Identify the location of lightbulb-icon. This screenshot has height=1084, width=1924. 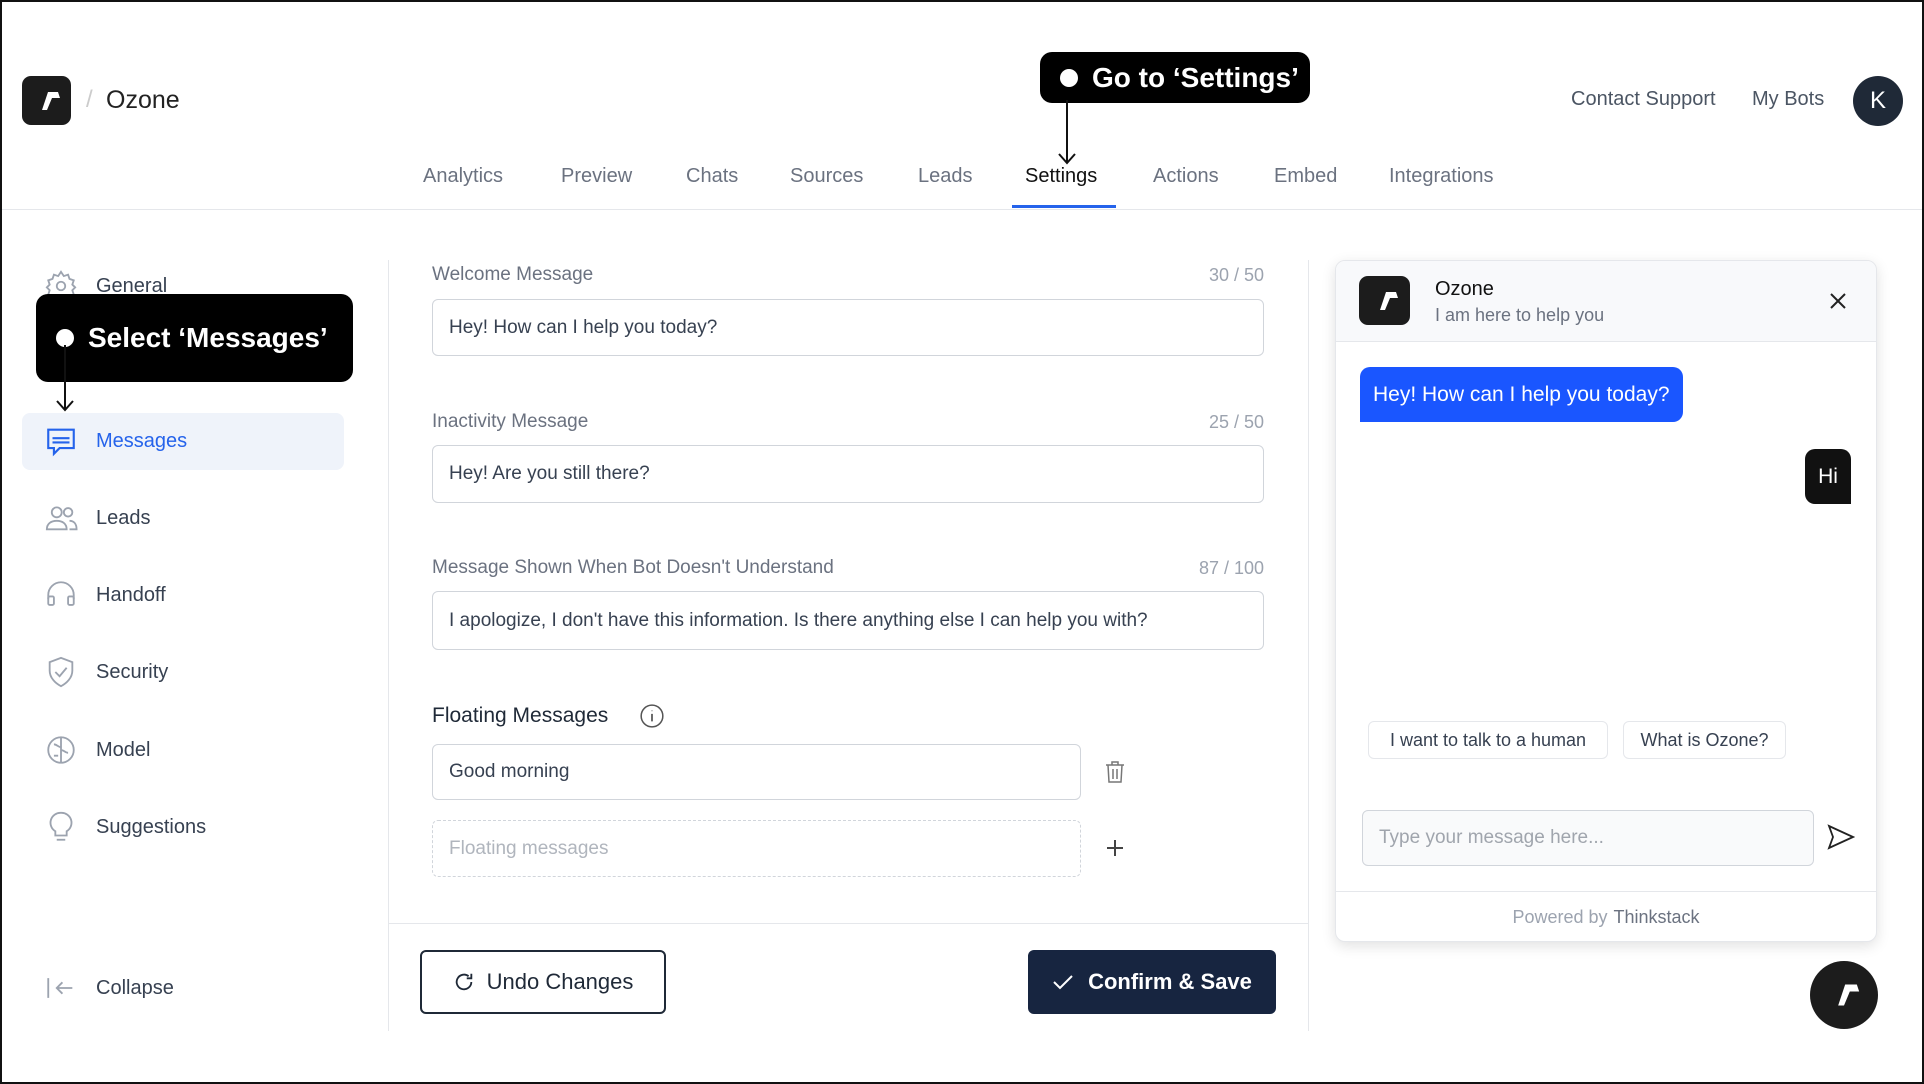
(61, 826).